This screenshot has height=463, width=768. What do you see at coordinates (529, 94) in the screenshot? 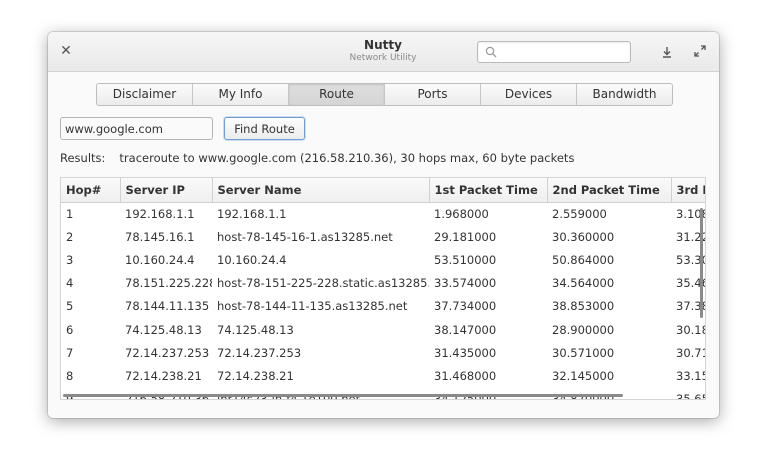
I see `tab-devices: Devices` at bounding box center [529, 94].